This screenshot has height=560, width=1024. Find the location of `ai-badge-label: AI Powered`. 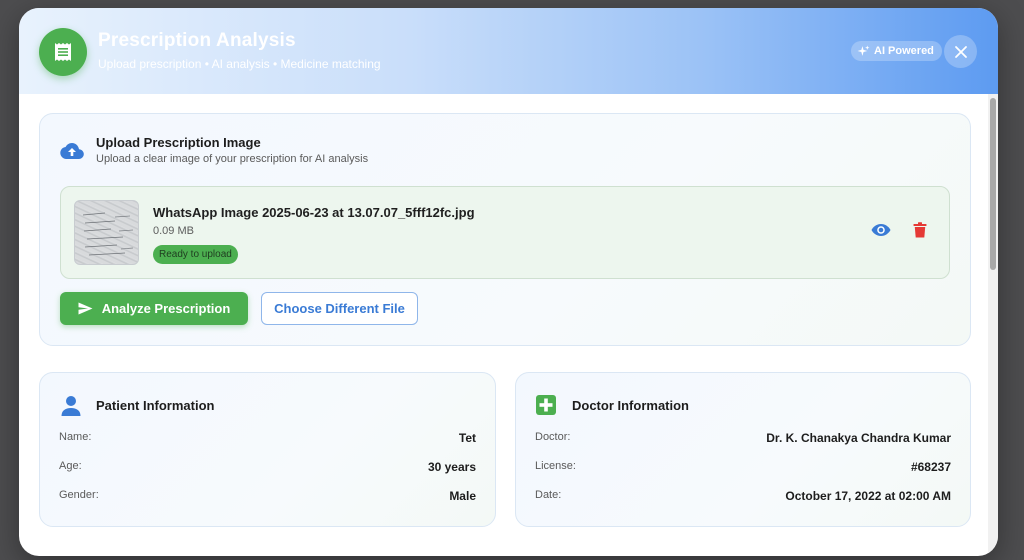

ai-badge-label: AI Powered is located at coordinates (904, 51).